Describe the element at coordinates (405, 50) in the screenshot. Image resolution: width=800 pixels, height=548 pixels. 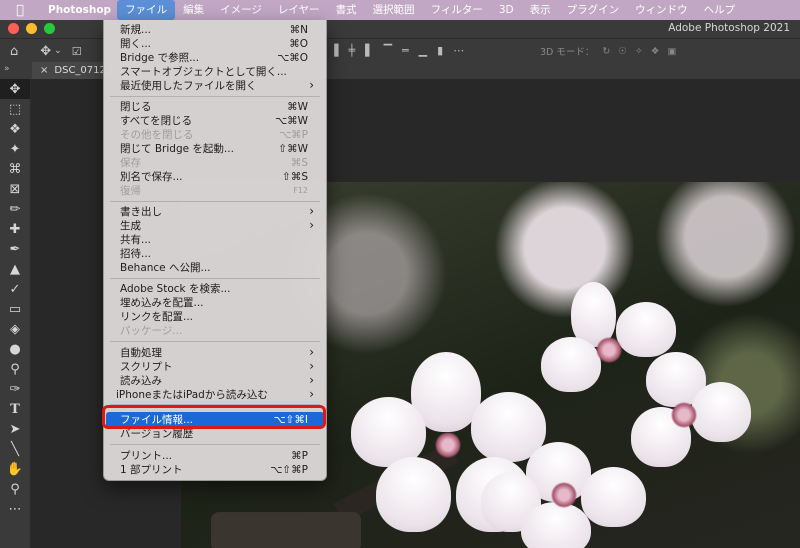
I see `align-middle-icon: ═` at that location.